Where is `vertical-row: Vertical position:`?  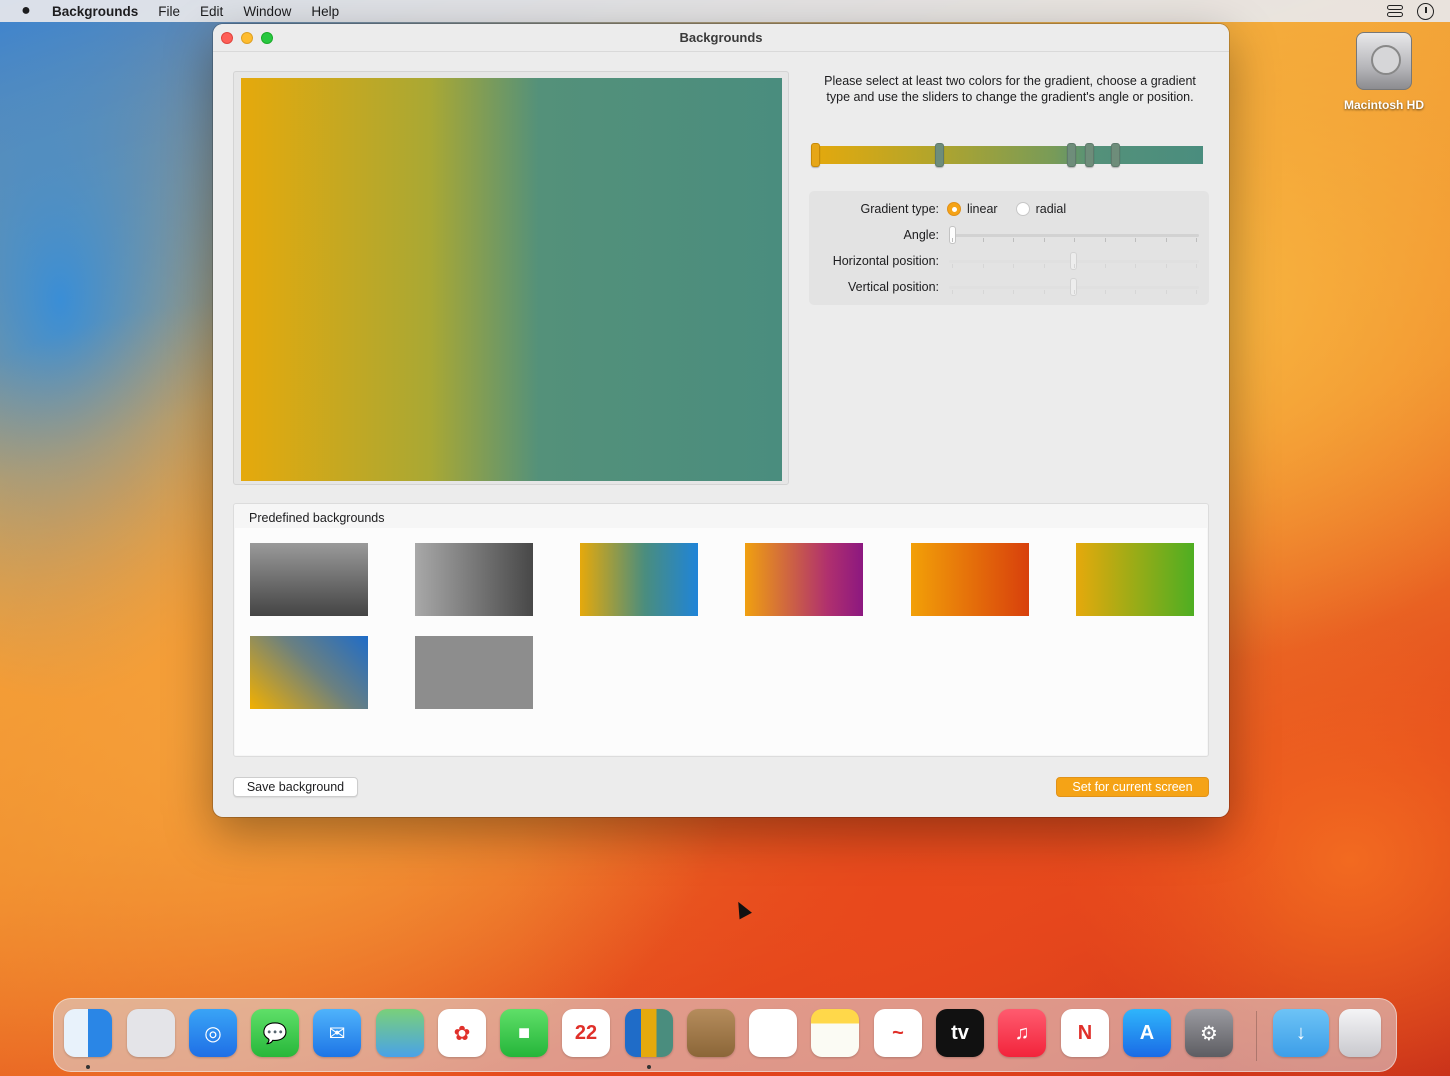
vertical-row: Vertical position: is located at coordinates (1009, 287).